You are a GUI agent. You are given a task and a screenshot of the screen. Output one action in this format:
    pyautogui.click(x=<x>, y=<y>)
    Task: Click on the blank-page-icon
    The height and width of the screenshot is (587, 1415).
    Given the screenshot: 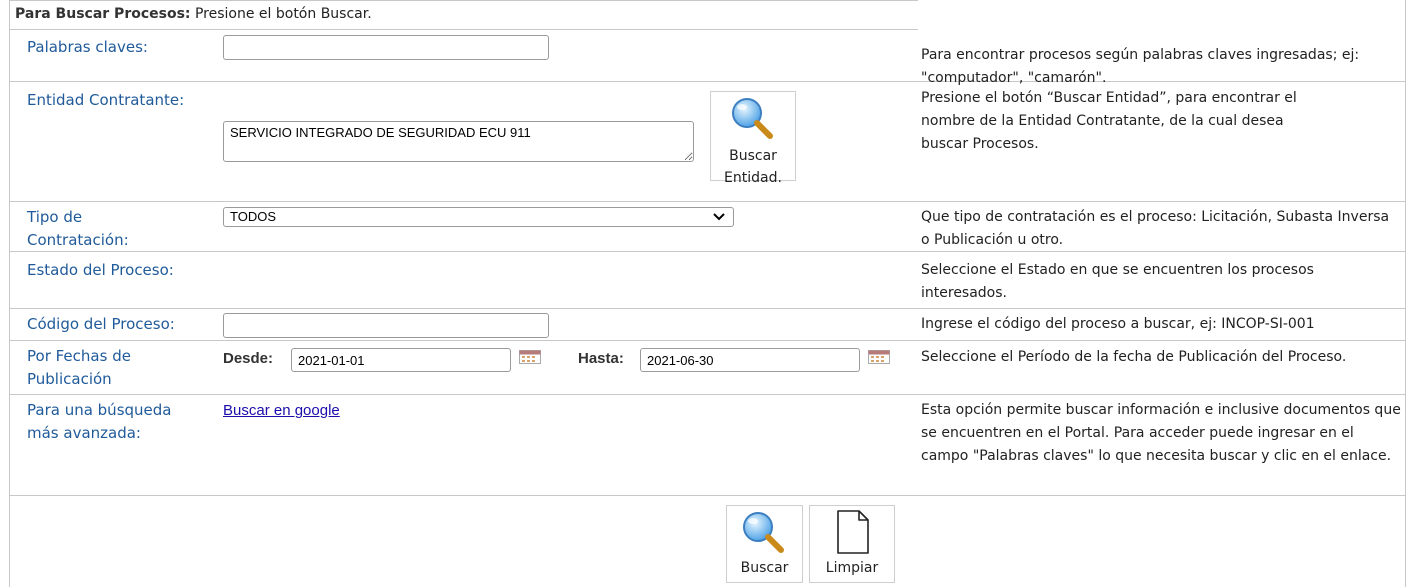 What is the action you would take?
    pyautogui.click(x=853, y=532)
    